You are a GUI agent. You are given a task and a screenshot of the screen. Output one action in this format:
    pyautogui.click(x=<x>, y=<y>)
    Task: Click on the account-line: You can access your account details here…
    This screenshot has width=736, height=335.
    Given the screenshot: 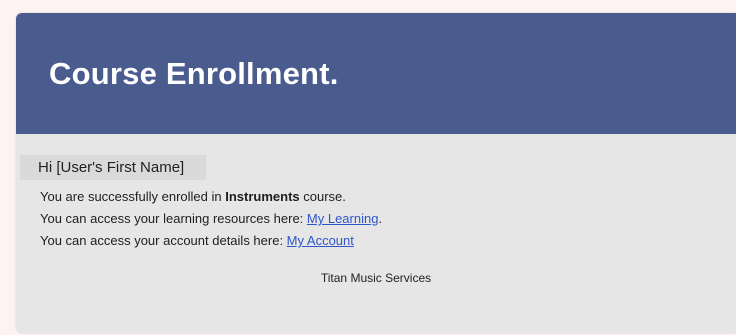 What is the action you would take?
    pyautogui.click(x=388, y=241)
    